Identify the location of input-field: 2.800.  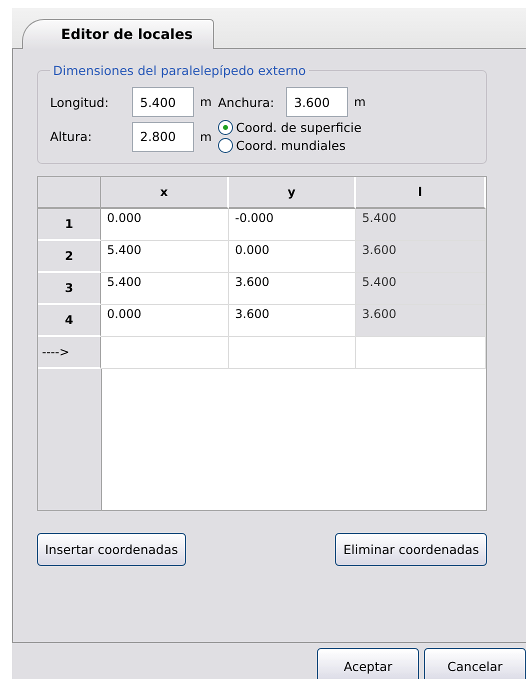
(163, 137).